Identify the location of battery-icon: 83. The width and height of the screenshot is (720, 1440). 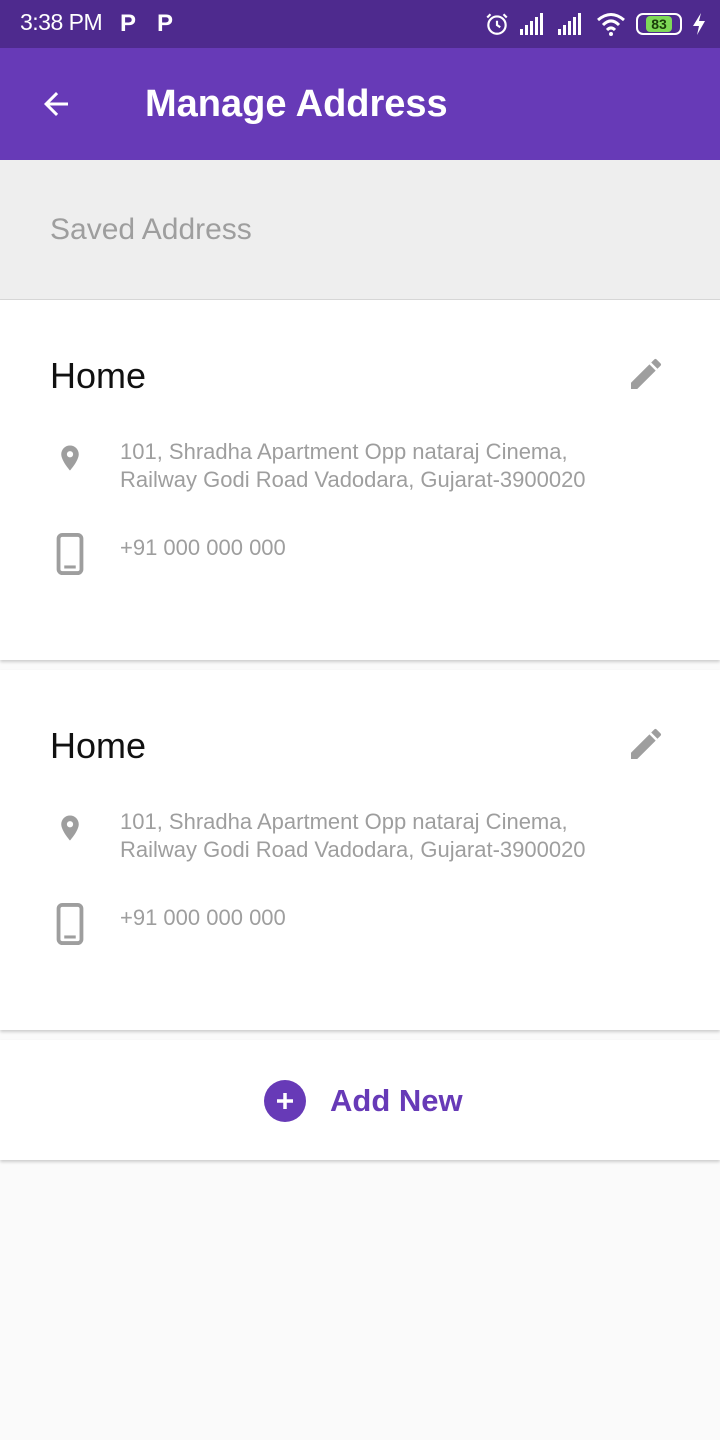
(659, 24).